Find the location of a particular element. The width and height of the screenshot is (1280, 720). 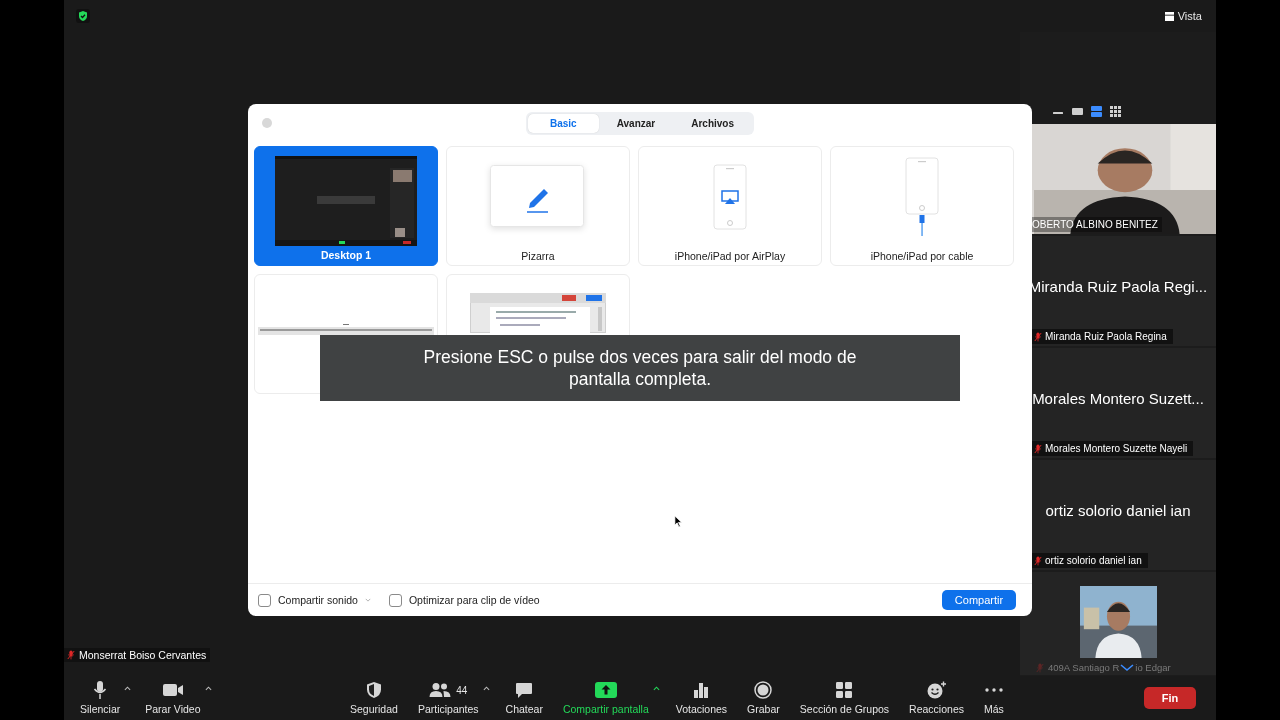

share-source-tile: Desktop 1 is located at coordinates (346, 206).